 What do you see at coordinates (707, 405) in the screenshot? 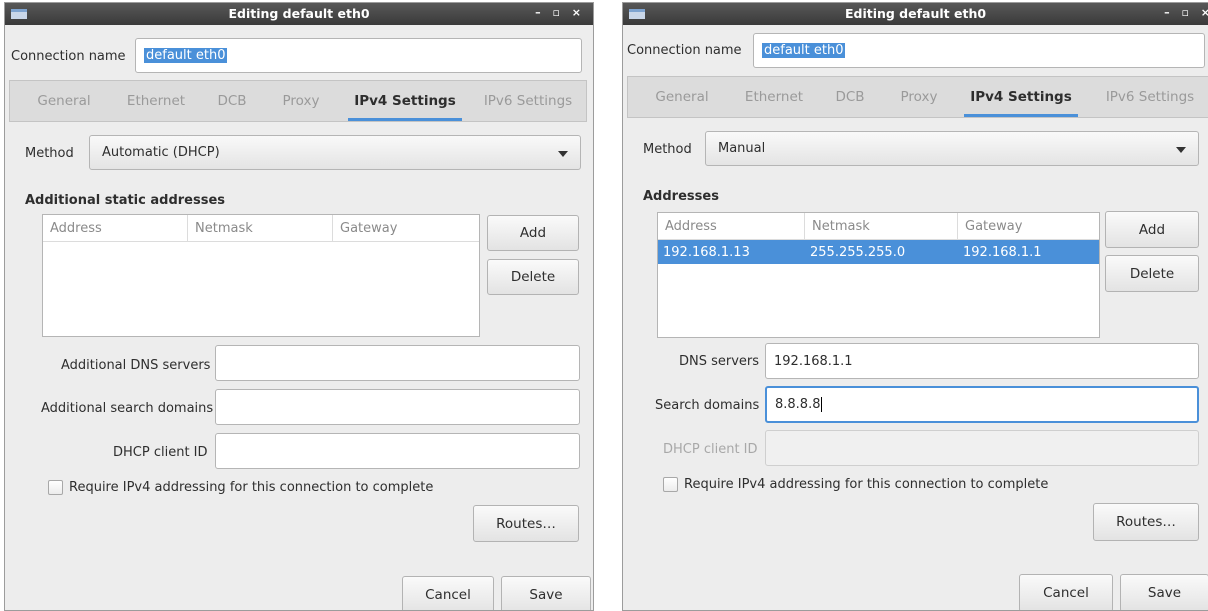
I see `search-domains-label: Search domains` at bounding box center [707, 405].